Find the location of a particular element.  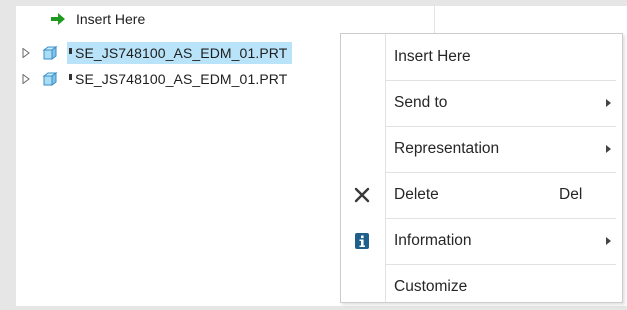

menu-item-label: Customize is located at coordinates (431, 286).